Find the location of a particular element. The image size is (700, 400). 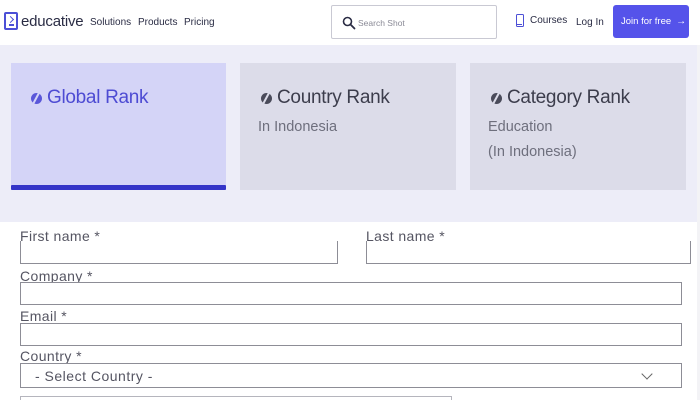

educative-logo-icon is located at coordinates (11, 21).